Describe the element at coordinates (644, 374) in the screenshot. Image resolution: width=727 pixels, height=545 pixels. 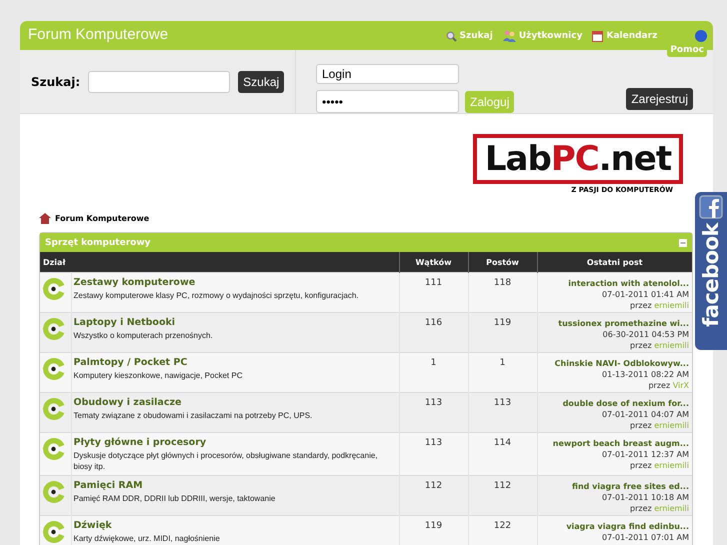
I see `last-post-date: 01-13-2011 08:22 AM` at that location.